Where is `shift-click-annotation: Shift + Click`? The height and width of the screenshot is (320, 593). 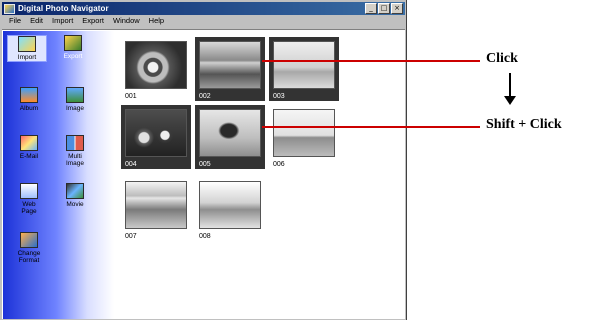 shift-click-annotation: Shift + Click is located at coordinates (524, 124).